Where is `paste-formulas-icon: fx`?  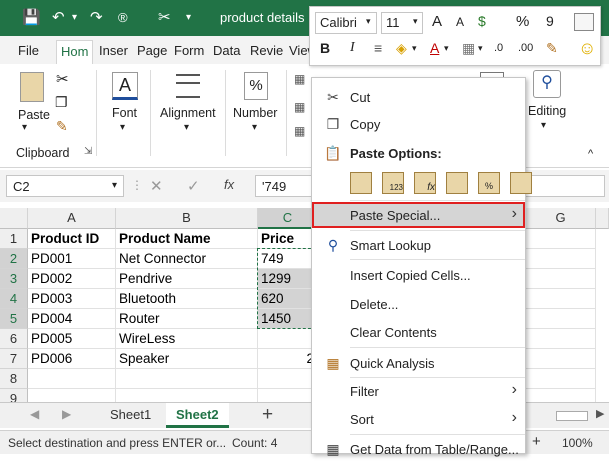
paste-formulas-icon: fx is located at coordinates (425, 183).